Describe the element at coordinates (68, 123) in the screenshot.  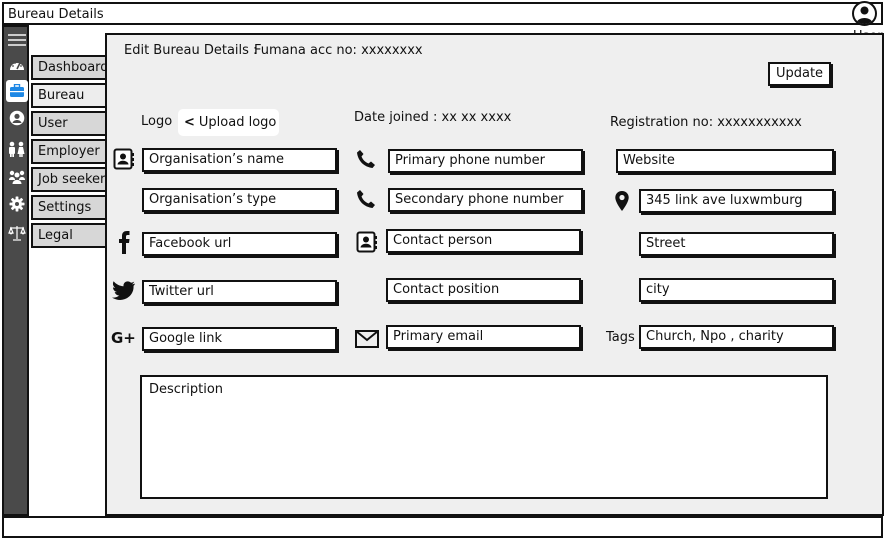
I see `nav-tab-user: User` at that location.